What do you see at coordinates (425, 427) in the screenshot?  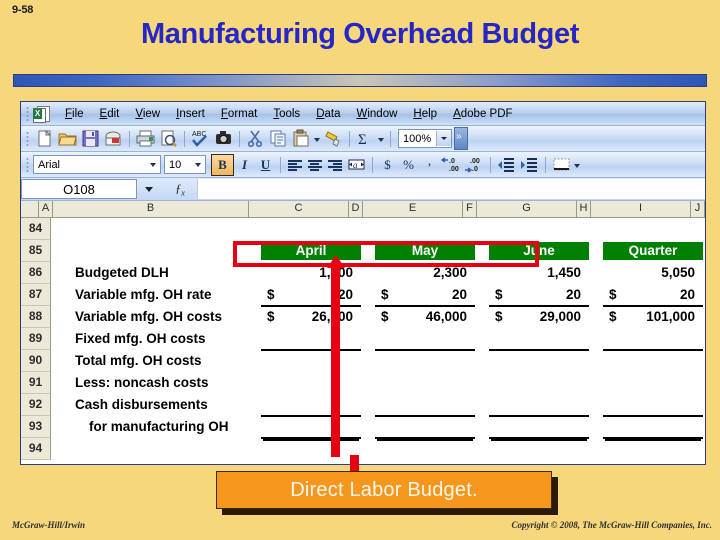 I see `cell-E93` at bounding box center [425, 427].